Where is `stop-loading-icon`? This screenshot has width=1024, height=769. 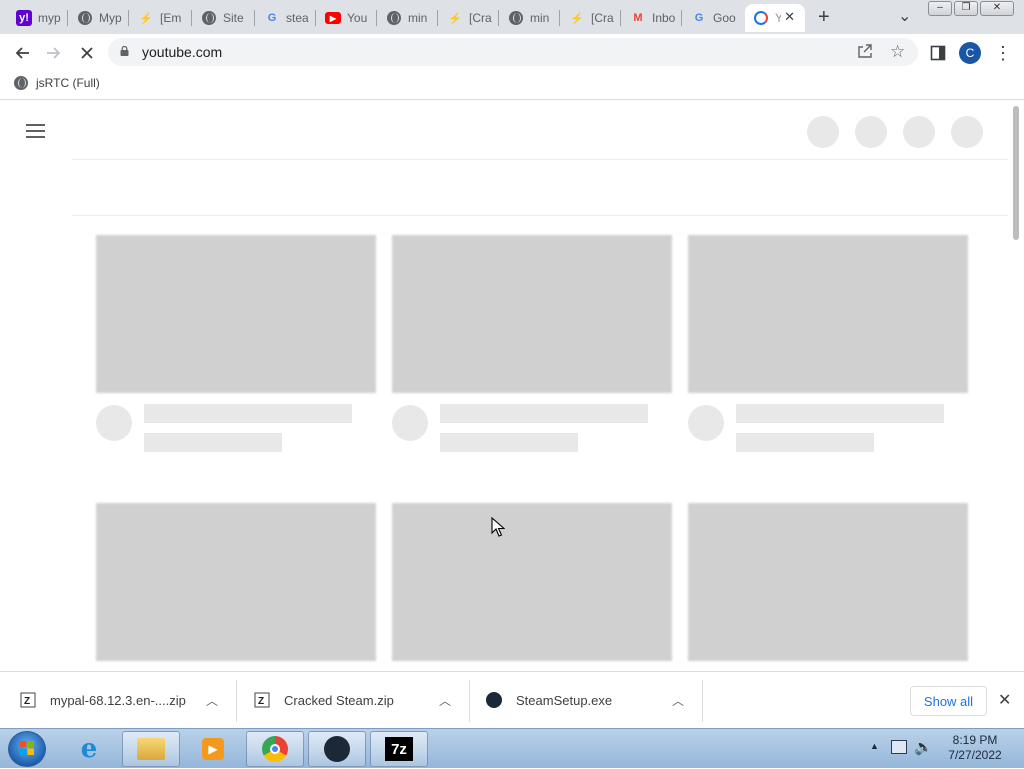
stop-loading-icon is located at coordinates (87, 53).